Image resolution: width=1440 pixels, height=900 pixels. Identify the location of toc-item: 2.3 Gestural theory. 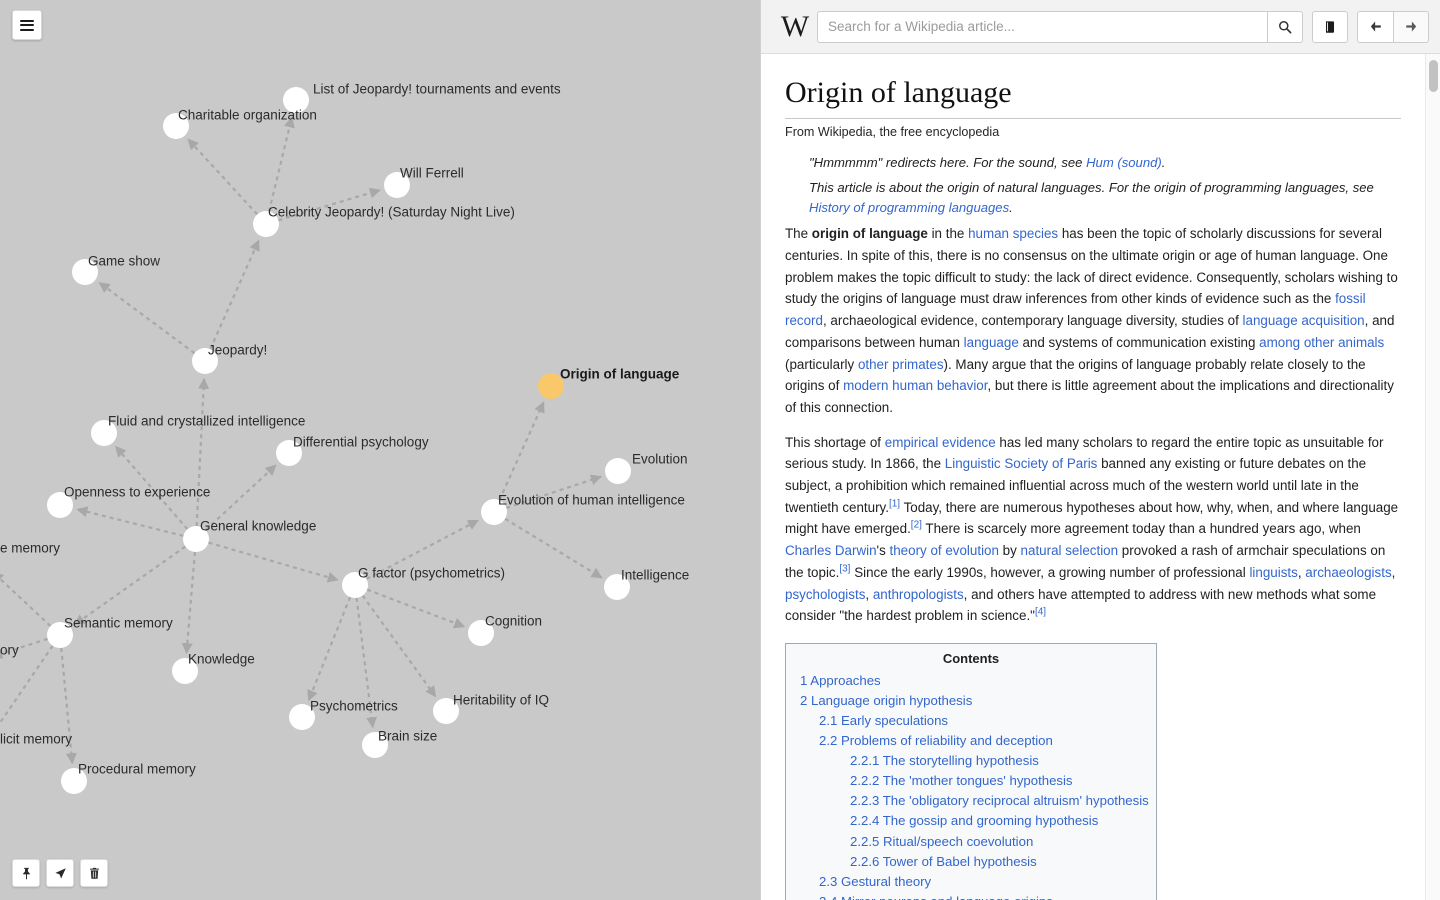
(971, 882).